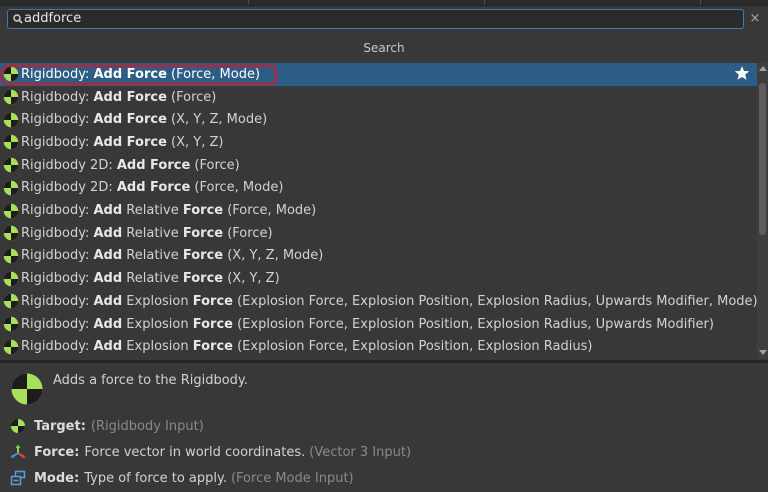 The height and width of the screenshot is (492, 768). I want to click on node-description: Adds a force to the Rigidbody., so click(150, 380).